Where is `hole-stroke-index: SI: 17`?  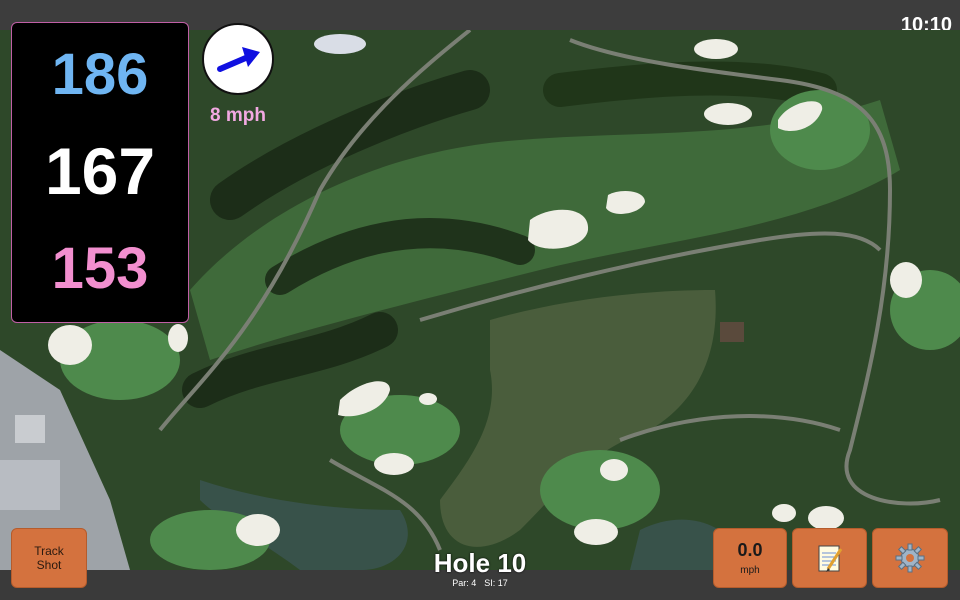
hole-stroke-index: SI: 17 is located at coordinates (496, 583).